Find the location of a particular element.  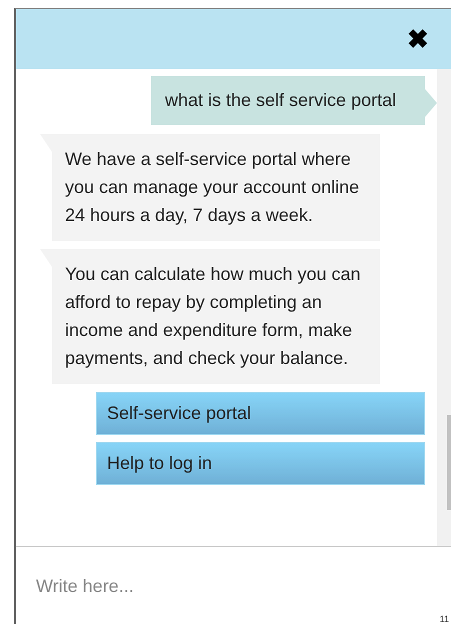

quick-reply-button: Self-service portal is located at coordinates (260, 413).